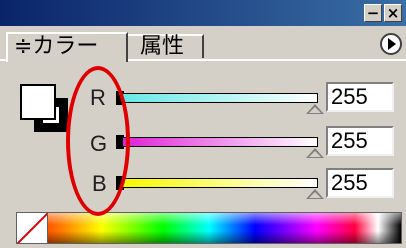 The width and height of the screenshot is (406, 248). I want to click on tab-color: ≑カラー, so click(67, 47).